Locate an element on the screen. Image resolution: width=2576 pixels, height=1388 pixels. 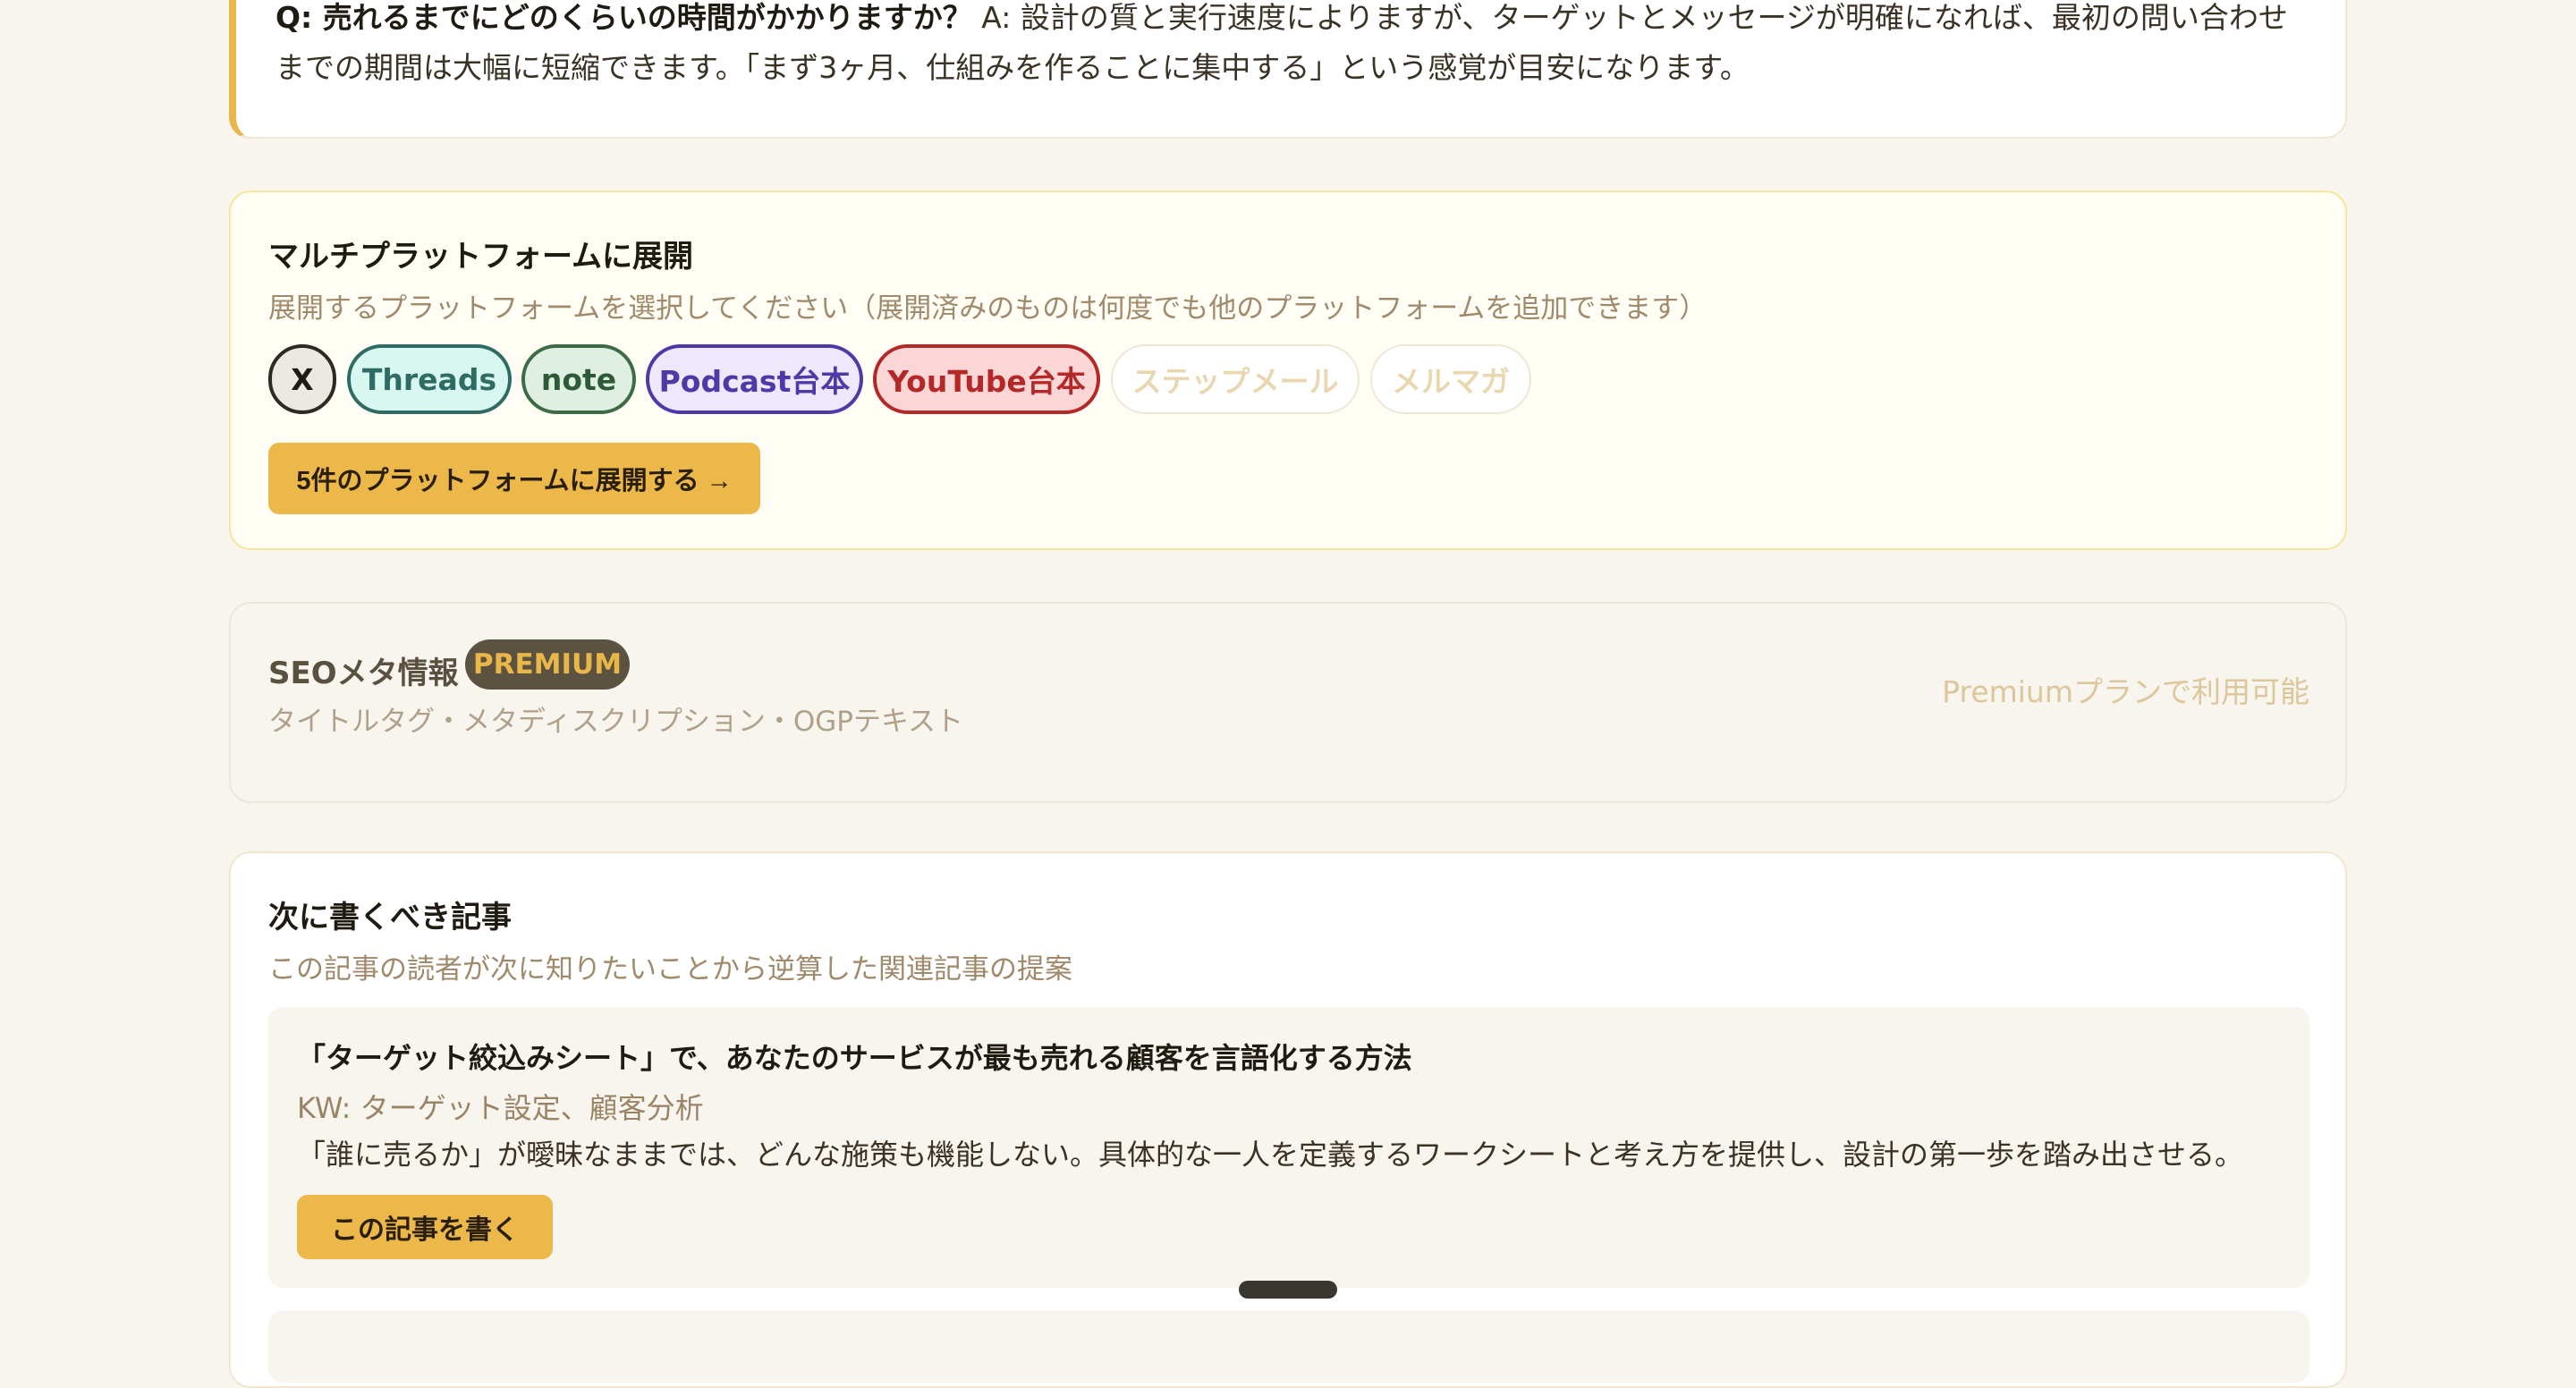
platform-chip-x: X is located at coordinates (302, 379).